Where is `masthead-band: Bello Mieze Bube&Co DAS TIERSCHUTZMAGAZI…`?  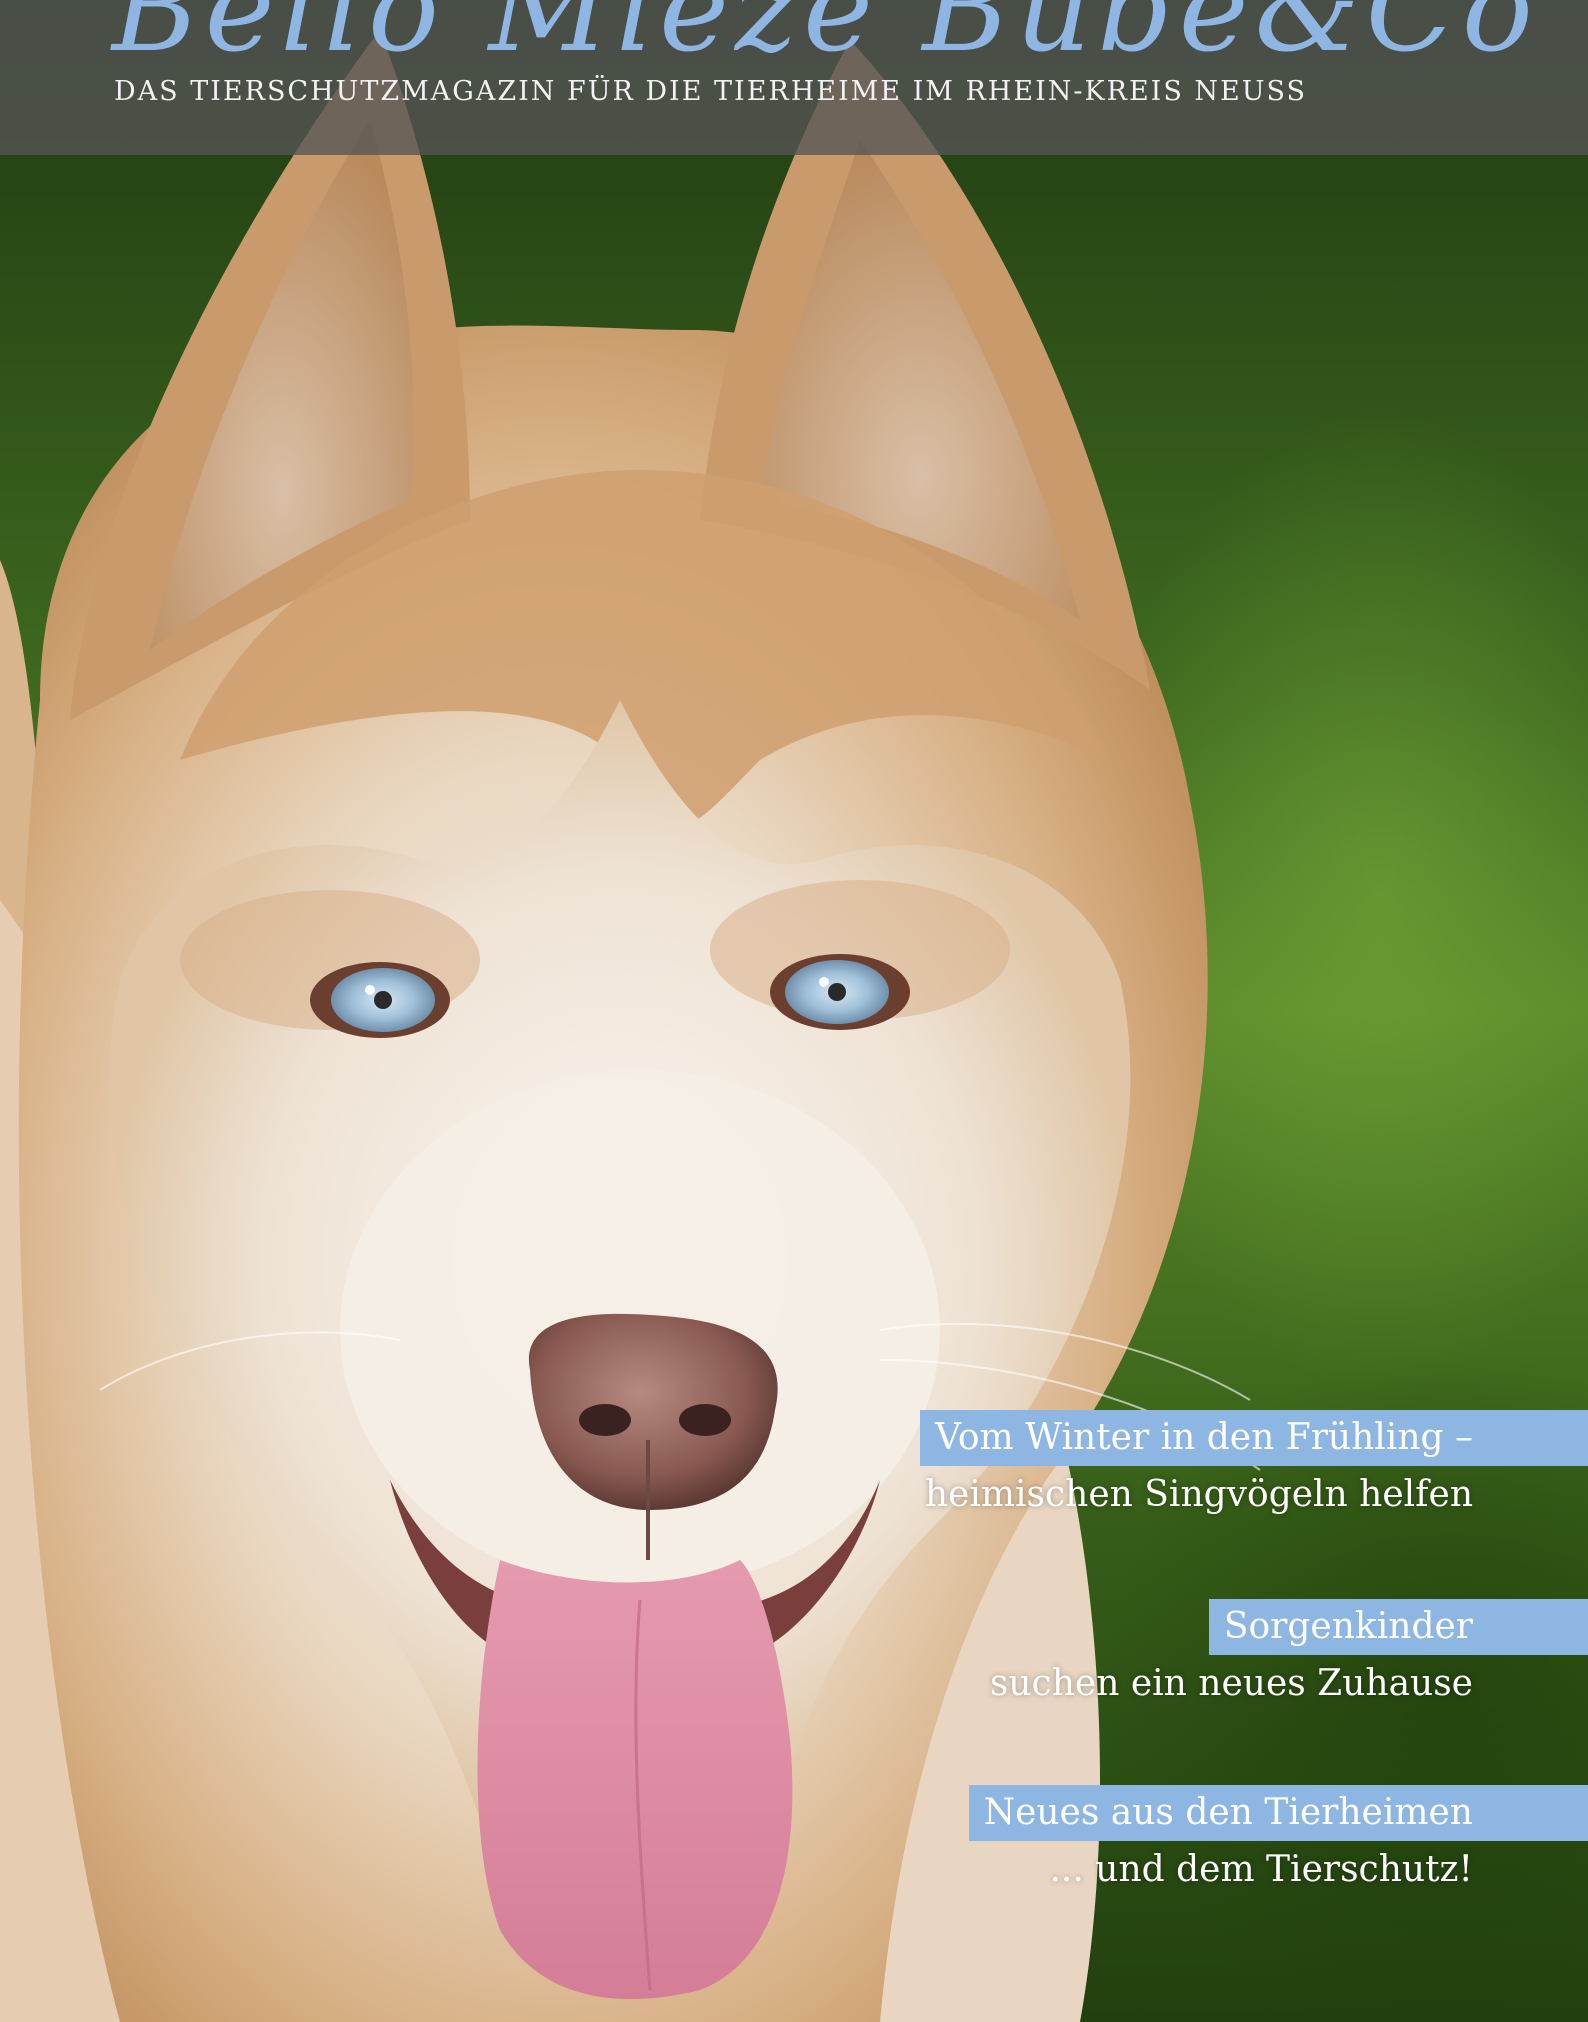
masthead-band: Bello Mieze Bube&Co DAS TIERSCHUTZMAGAZI… is located at coordinates (794, 77).